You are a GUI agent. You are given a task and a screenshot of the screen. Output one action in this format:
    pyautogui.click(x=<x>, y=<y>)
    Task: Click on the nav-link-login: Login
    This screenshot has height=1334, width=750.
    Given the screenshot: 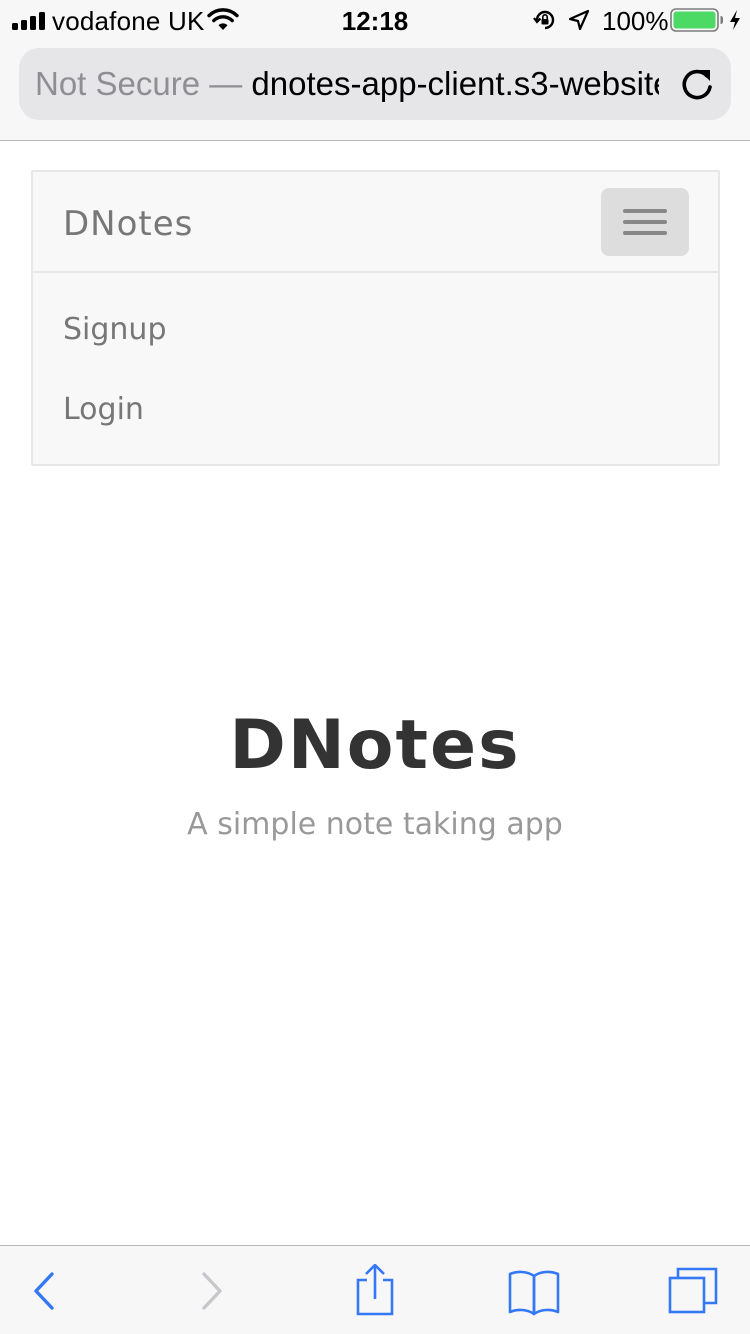 What is the action you would take?
    pyautogui.click(x=103, y=409)
    